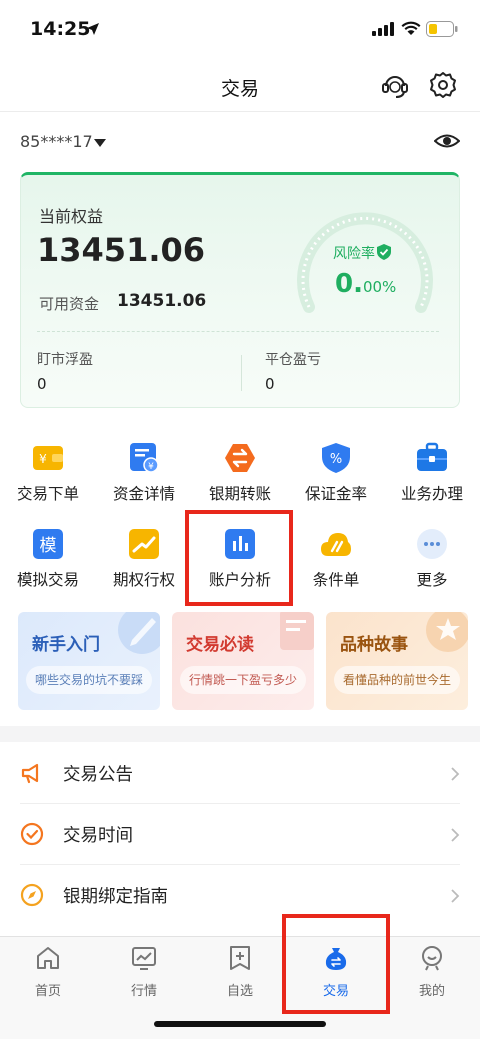  Describe the element at coordinates (139, 633) in the screenshot. I see `pen-icon` at that location.